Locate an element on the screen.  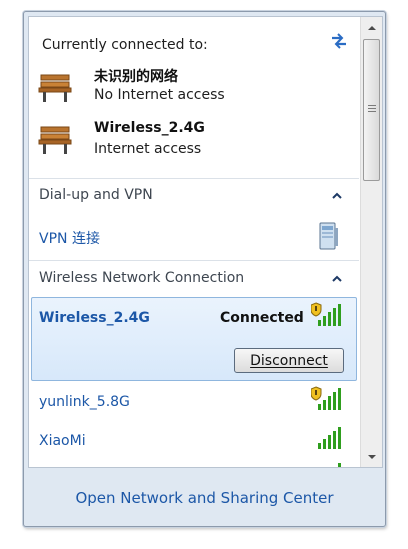
selected-network-name: Wireless_2.4G is located at coordinates (94, 318).